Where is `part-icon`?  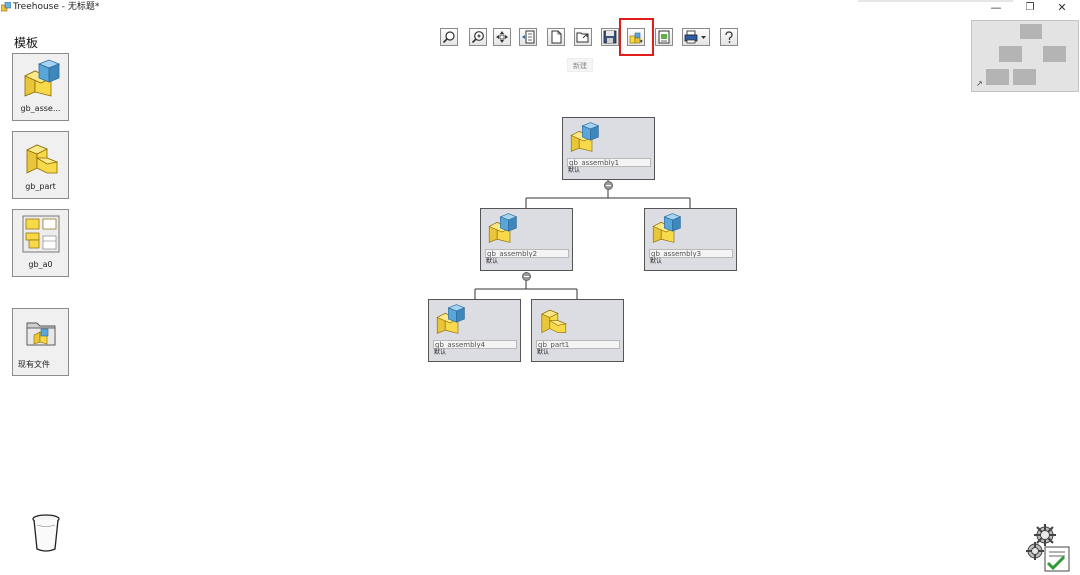 part-icon is located at coordinates (554, 321).